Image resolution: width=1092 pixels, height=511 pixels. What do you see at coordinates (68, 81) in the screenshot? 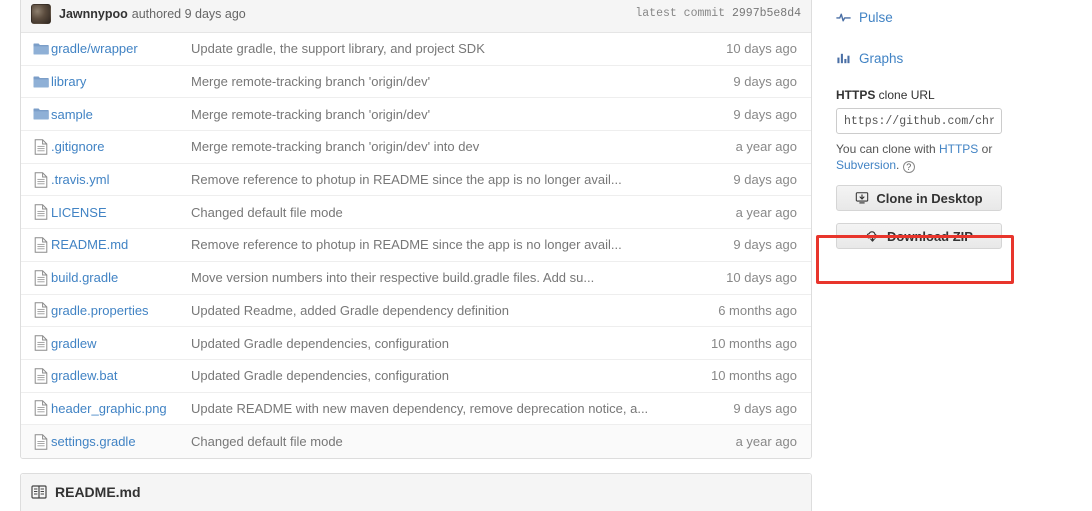
I see `file-name-link: library` at bounding box center [68, 81].